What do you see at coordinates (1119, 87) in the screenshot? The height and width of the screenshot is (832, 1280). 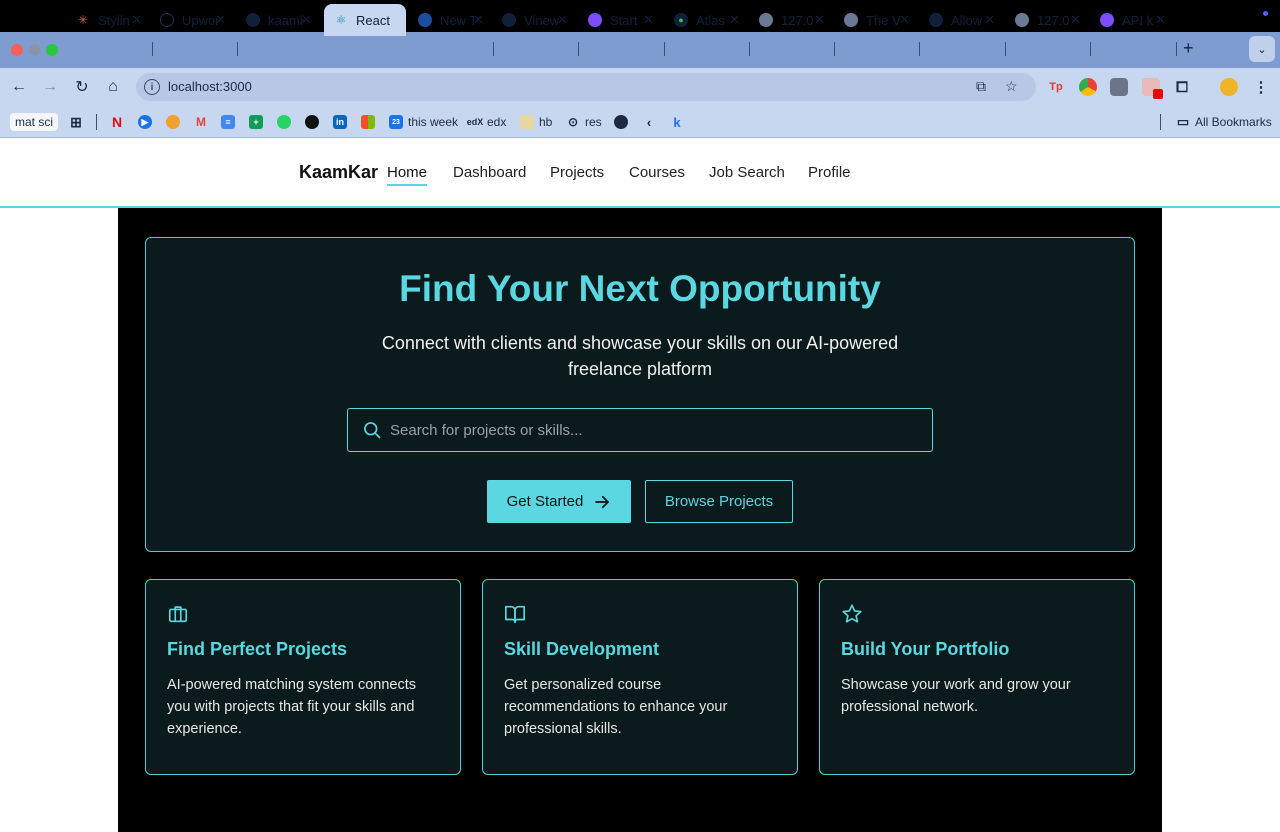 I see `puzzle-extension-icon` at bounding box center [1119, 87].